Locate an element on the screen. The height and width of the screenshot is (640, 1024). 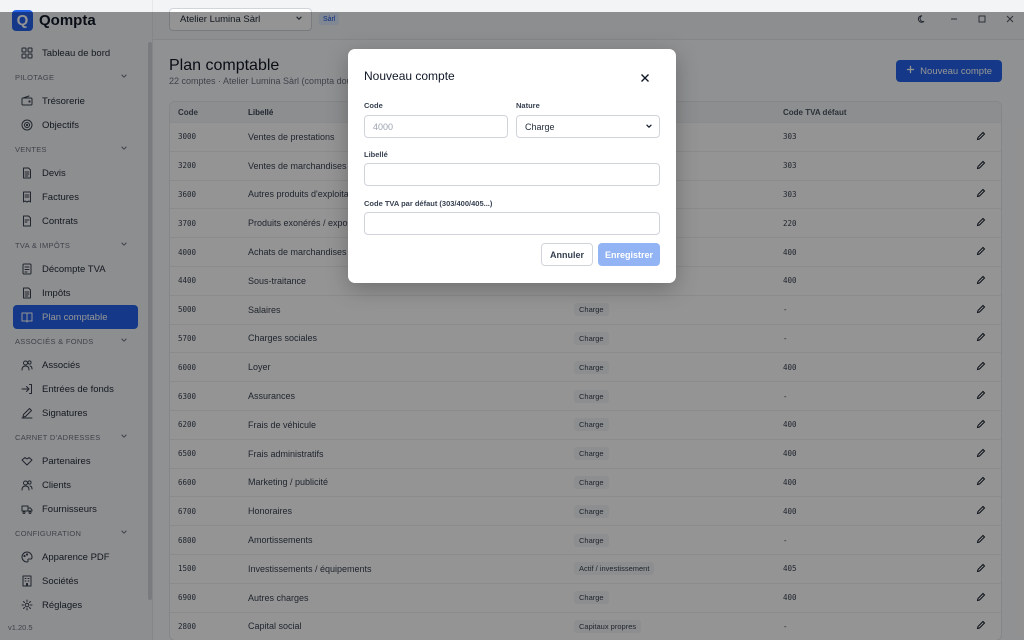
code-label: Code is located at coordinates (373, 105).